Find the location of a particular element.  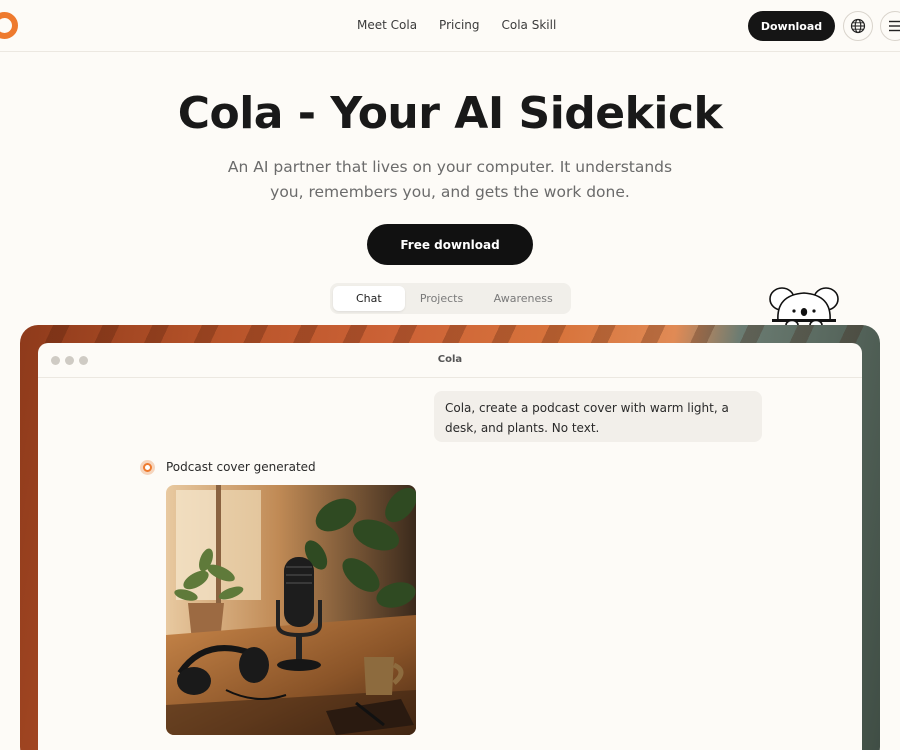

nav-link-meet-cola: Meet Cola is located at coordinates (387, 25).